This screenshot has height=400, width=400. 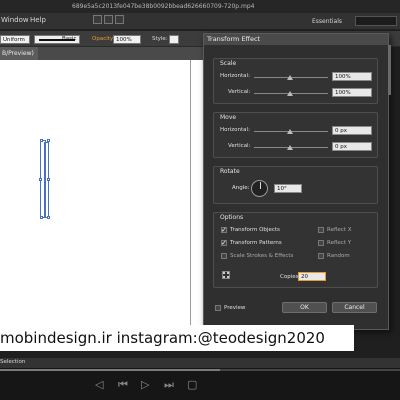 I want to click on profile-select: Uniform, so click(x=15, y=39).